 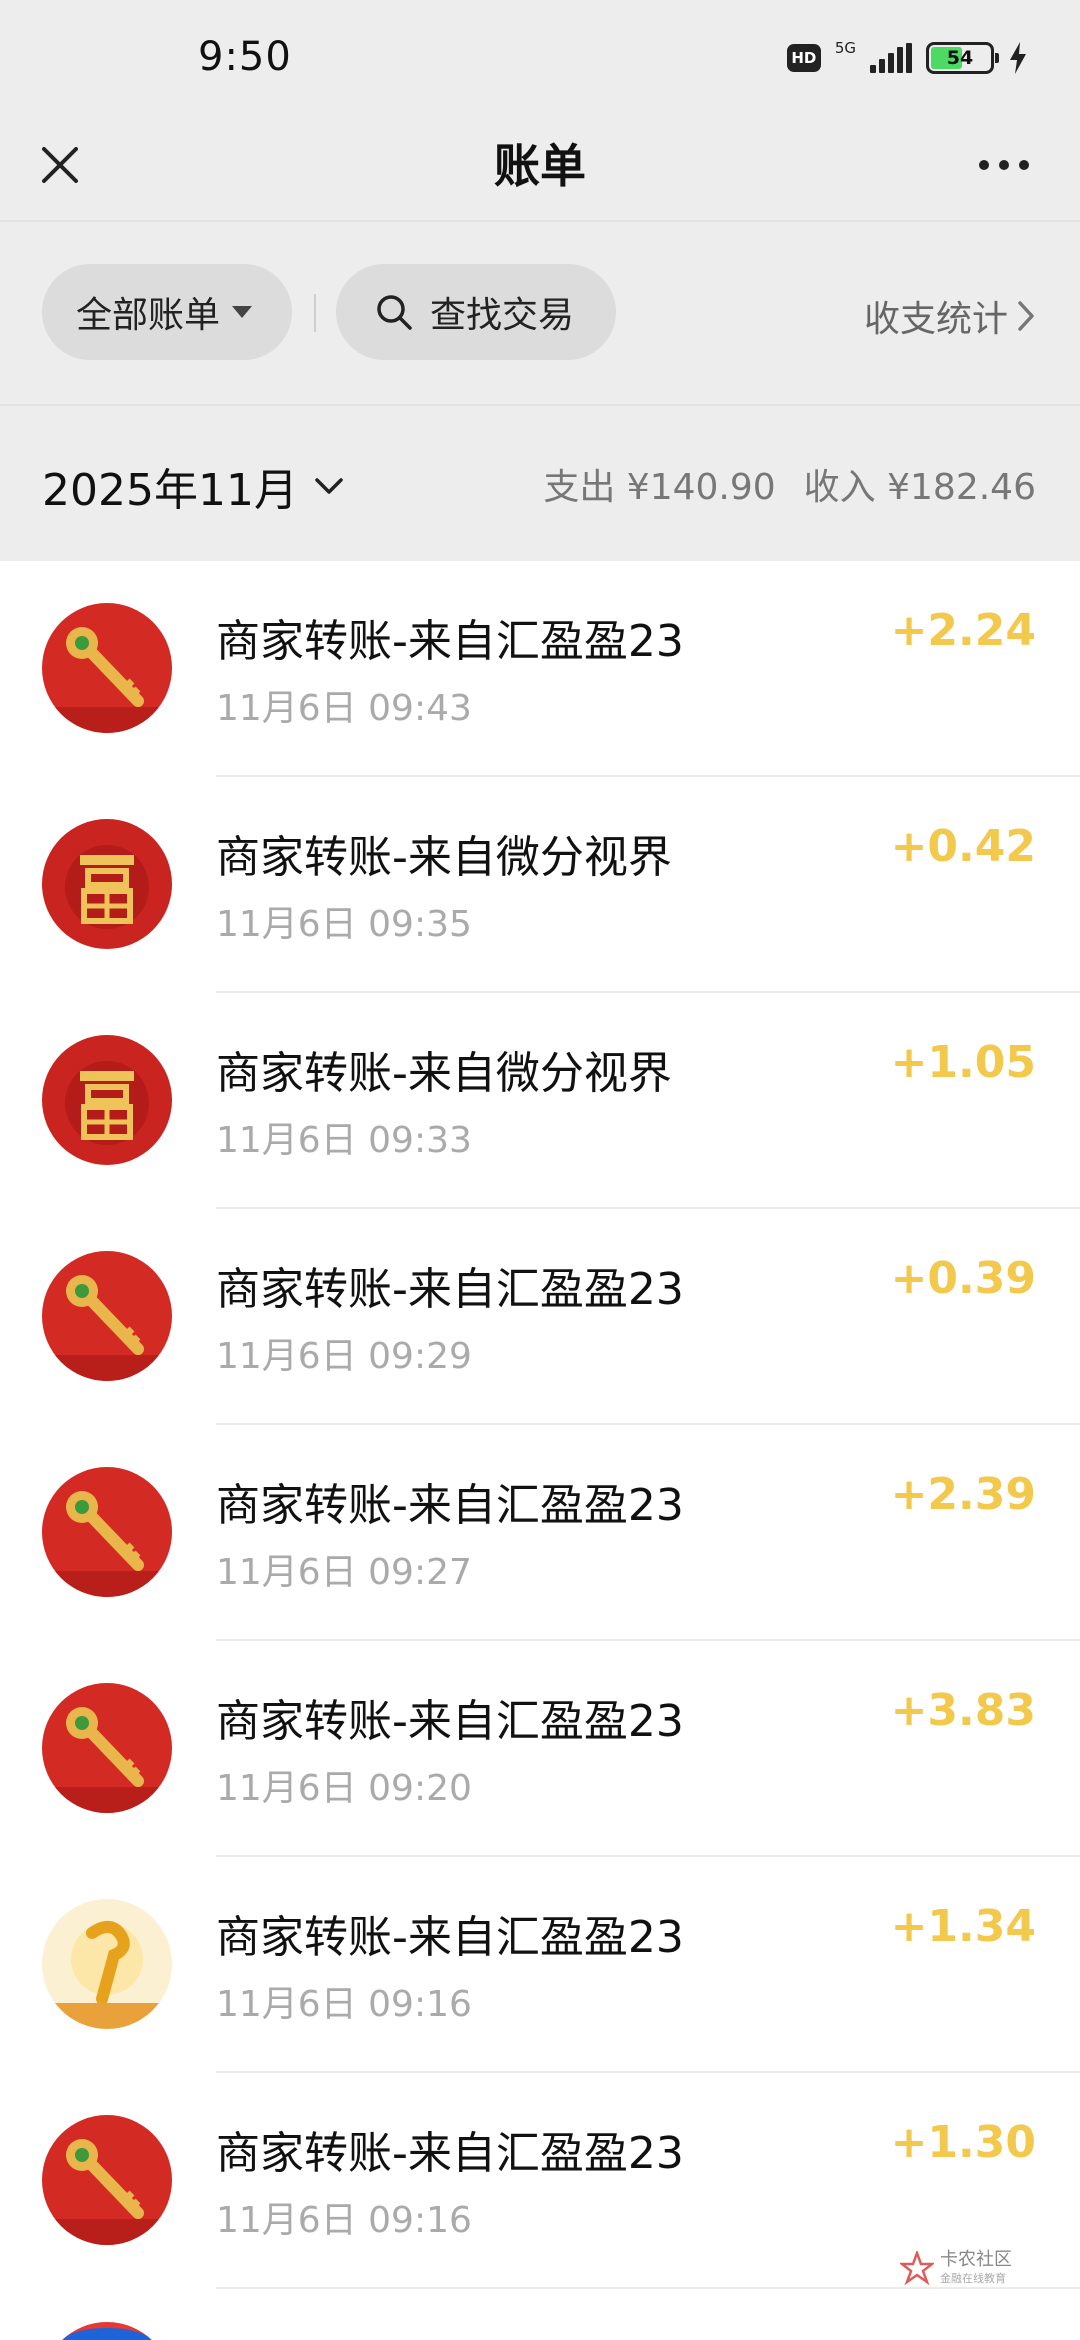 What do you see at coordinates (919, 487) in the screenshot?
I see `income-total: 收入 ¥182.46` at bounding box center [919, 487].